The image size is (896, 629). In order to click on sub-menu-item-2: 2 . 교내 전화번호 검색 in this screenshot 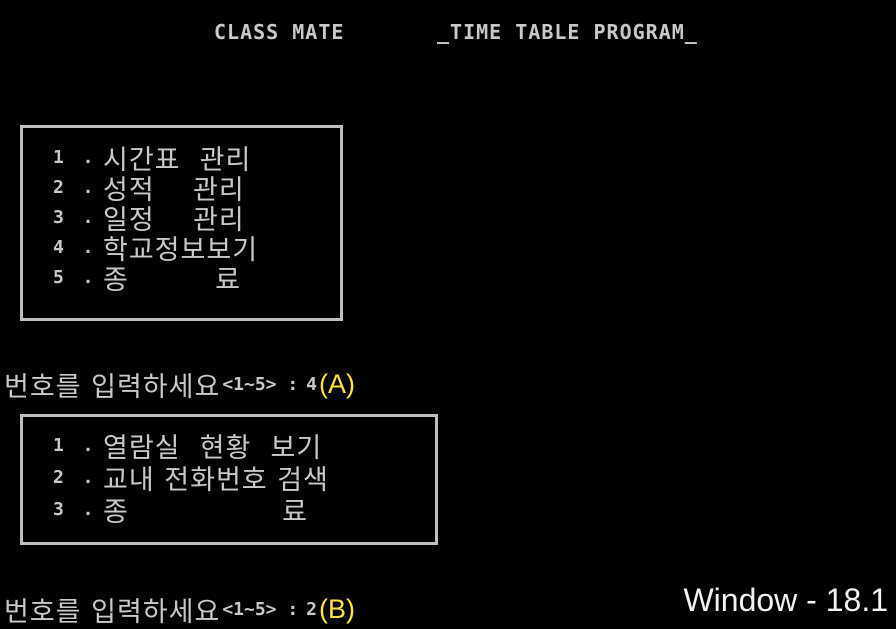, I will do `click(191, 478)`.